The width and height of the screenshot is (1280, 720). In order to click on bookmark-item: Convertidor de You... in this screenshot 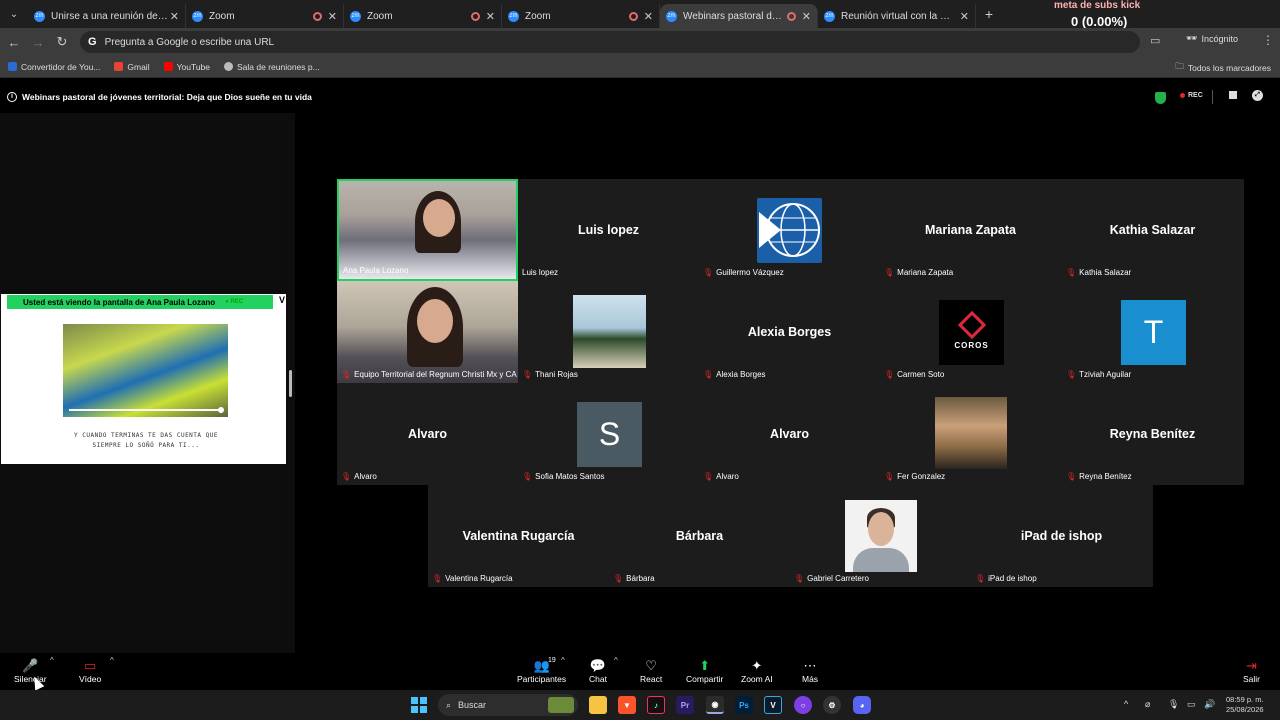, I will do `click(54, 67)`.